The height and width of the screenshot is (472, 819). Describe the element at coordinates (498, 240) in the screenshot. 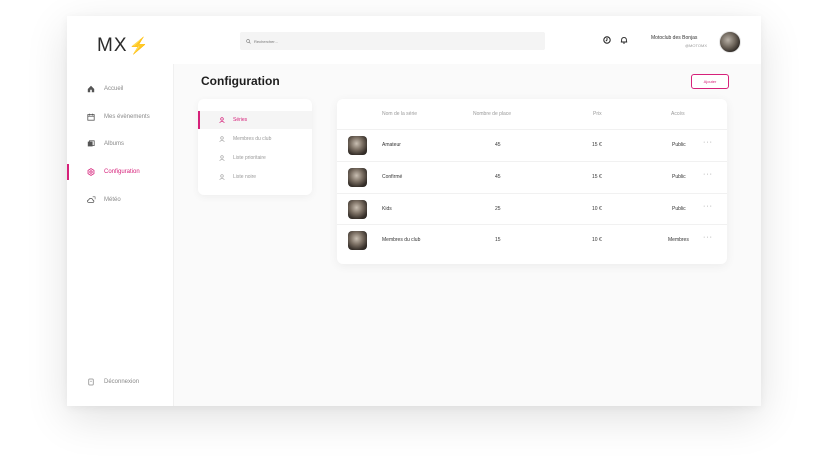

I see `cell-places: 15` at that location.